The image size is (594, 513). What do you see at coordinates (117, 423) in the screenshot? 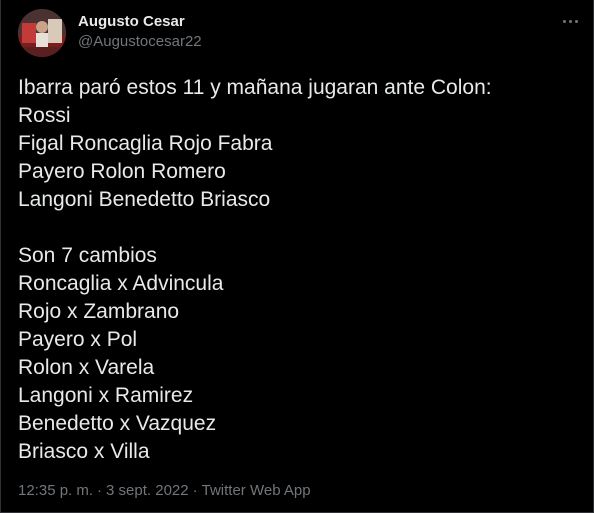
I see `tweet-line: Benedetto x Vazquez` at bounding box center [117, 423].